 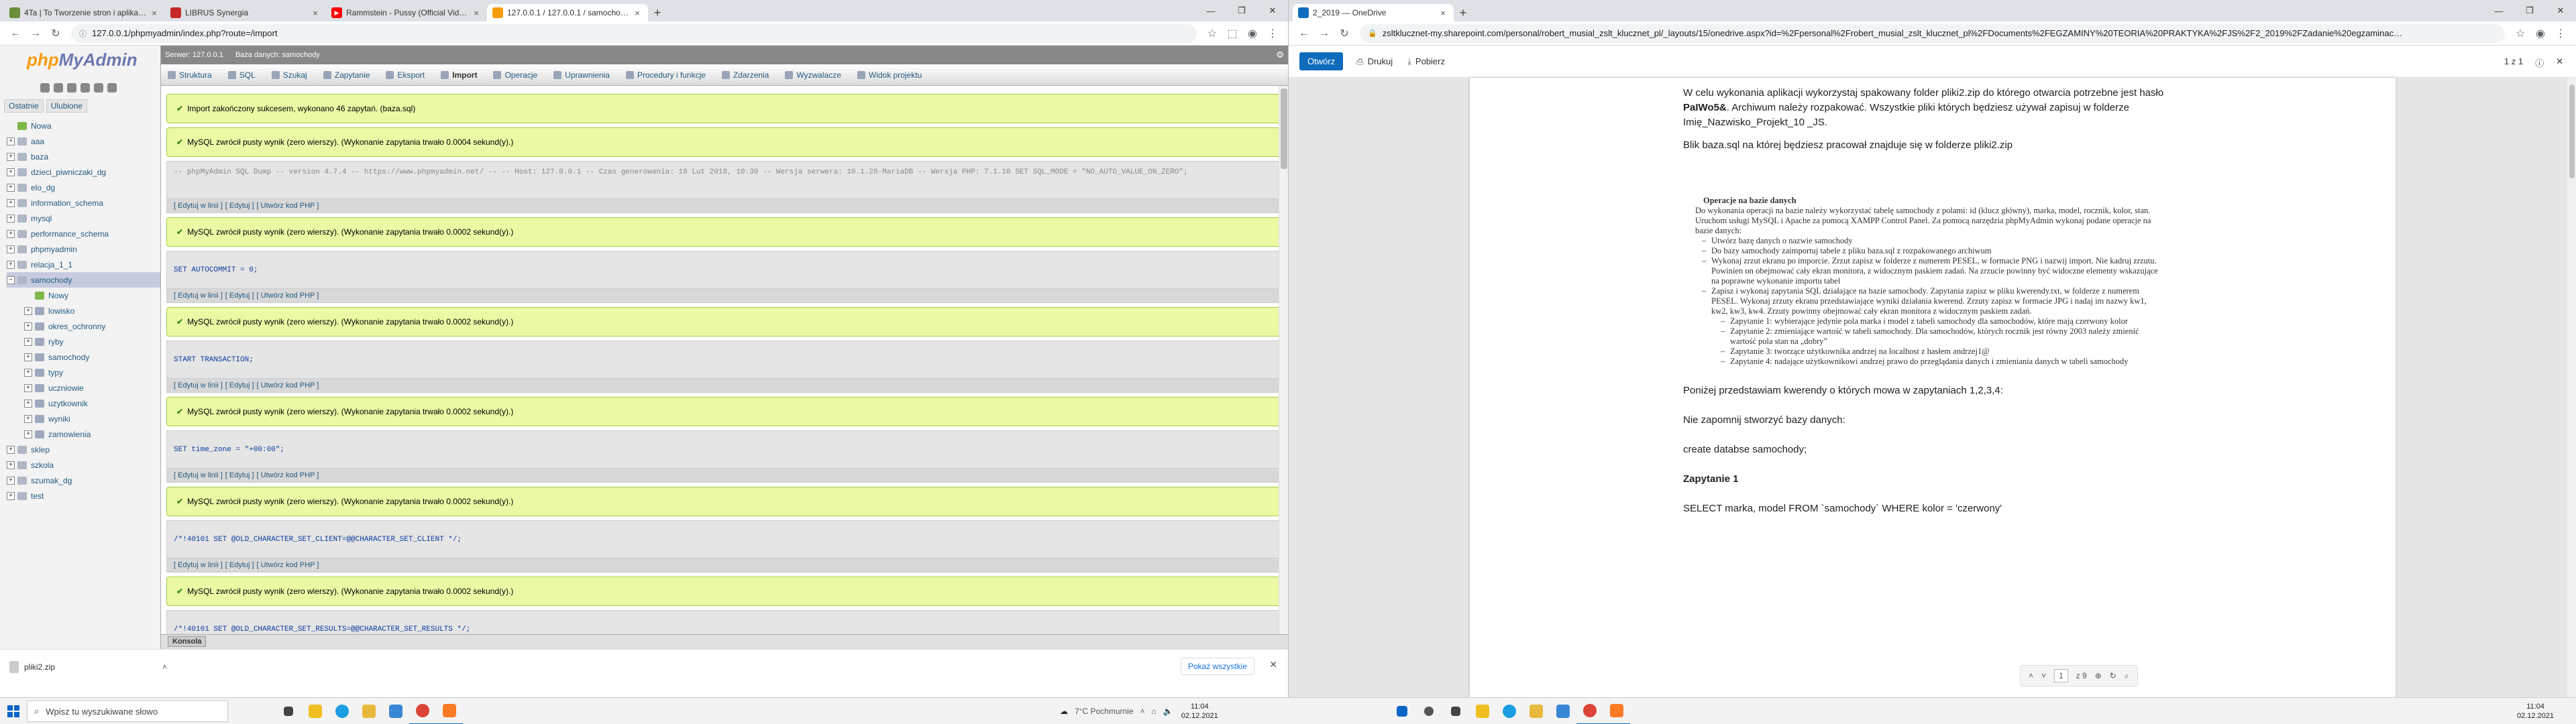 I want to click on tree-table-item: + typy, so click(x=83, y=372).